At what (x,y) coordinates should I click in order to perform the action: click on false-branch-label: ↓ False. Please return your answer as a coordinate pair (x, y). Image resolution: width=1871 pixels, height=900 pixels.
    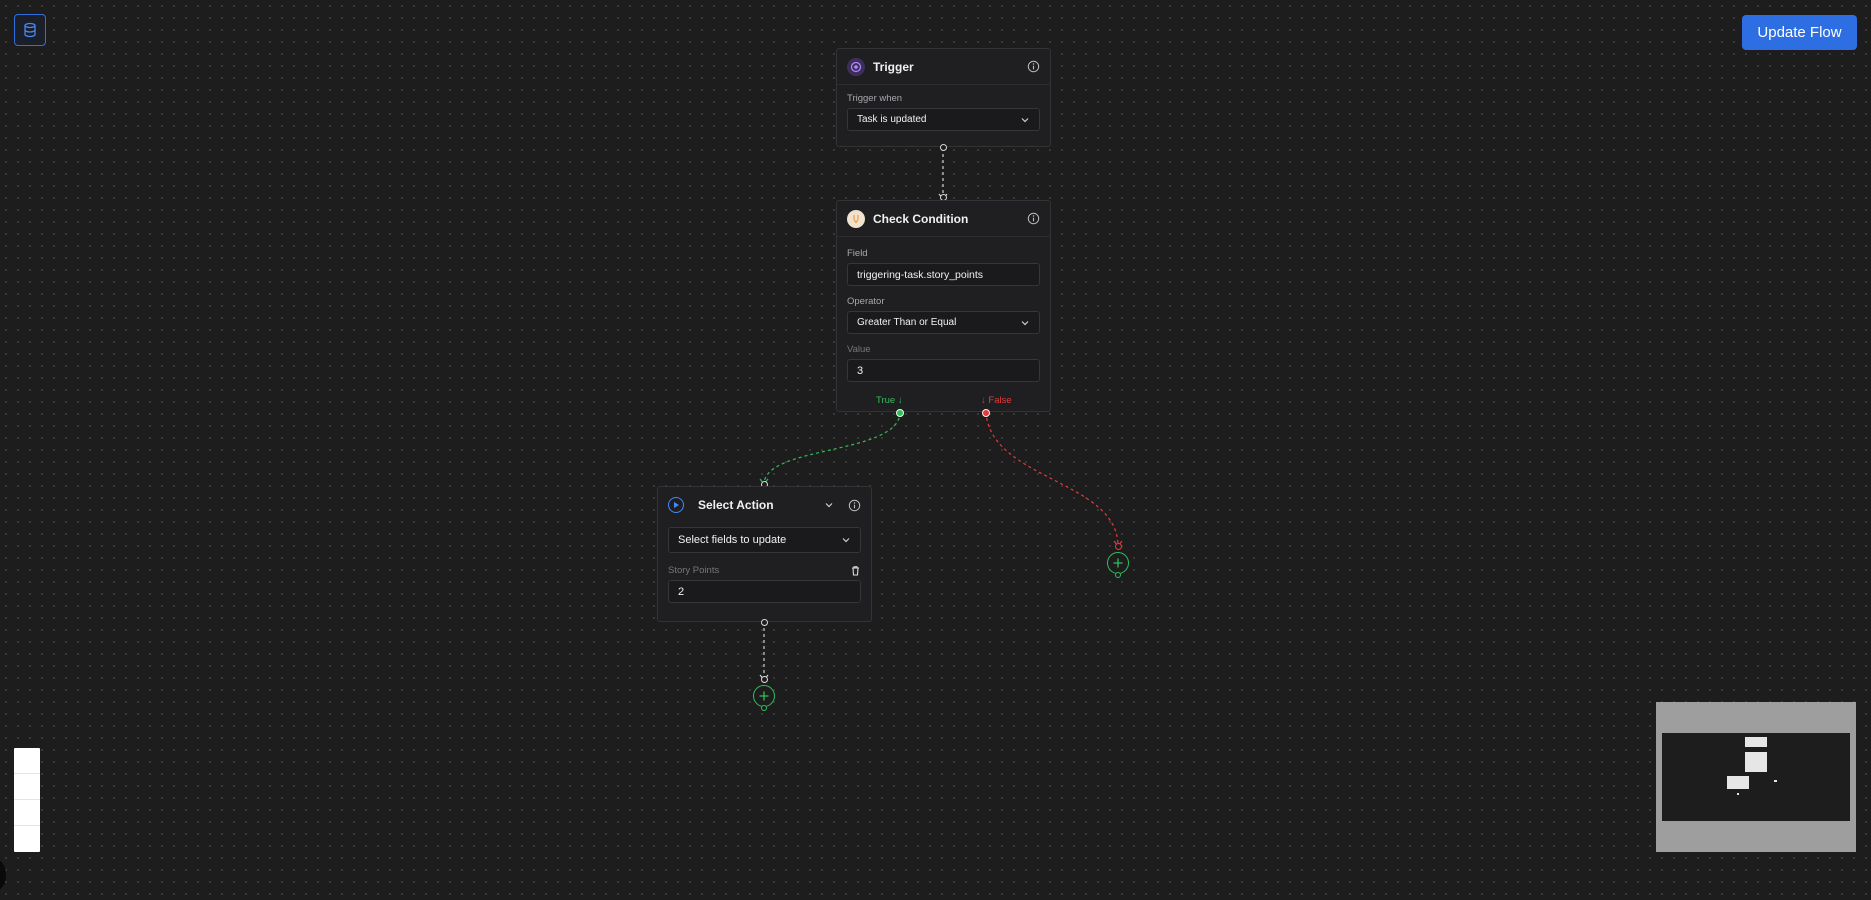
    Looking at the image, I should click on (996, 400).